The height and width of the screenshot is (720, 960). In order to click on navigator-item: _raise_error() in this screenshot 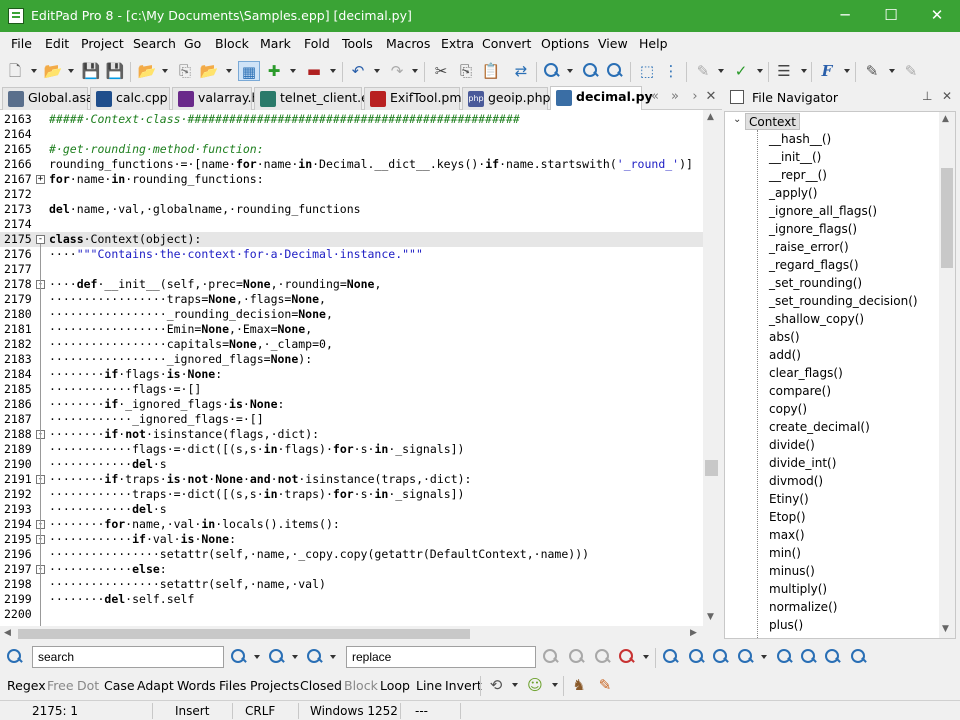, I will do `click(809, 247)`.